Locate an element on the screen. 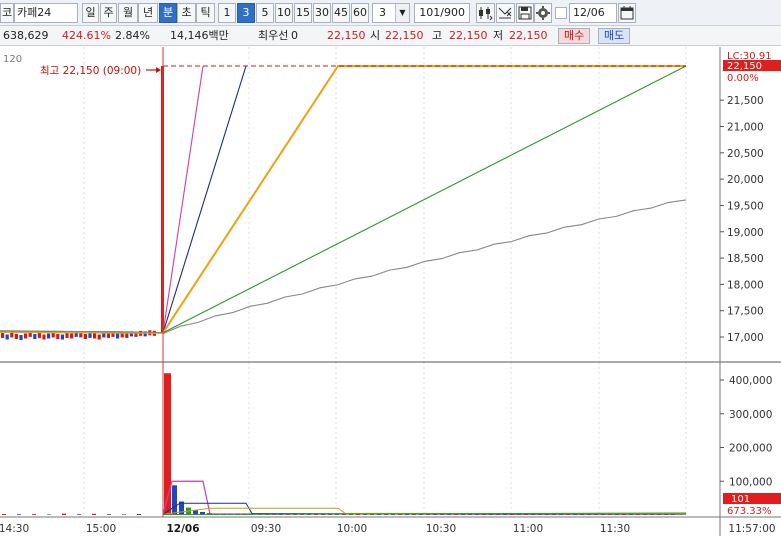  price-tick-label: 20,000 is located at coordinates (745, 180).